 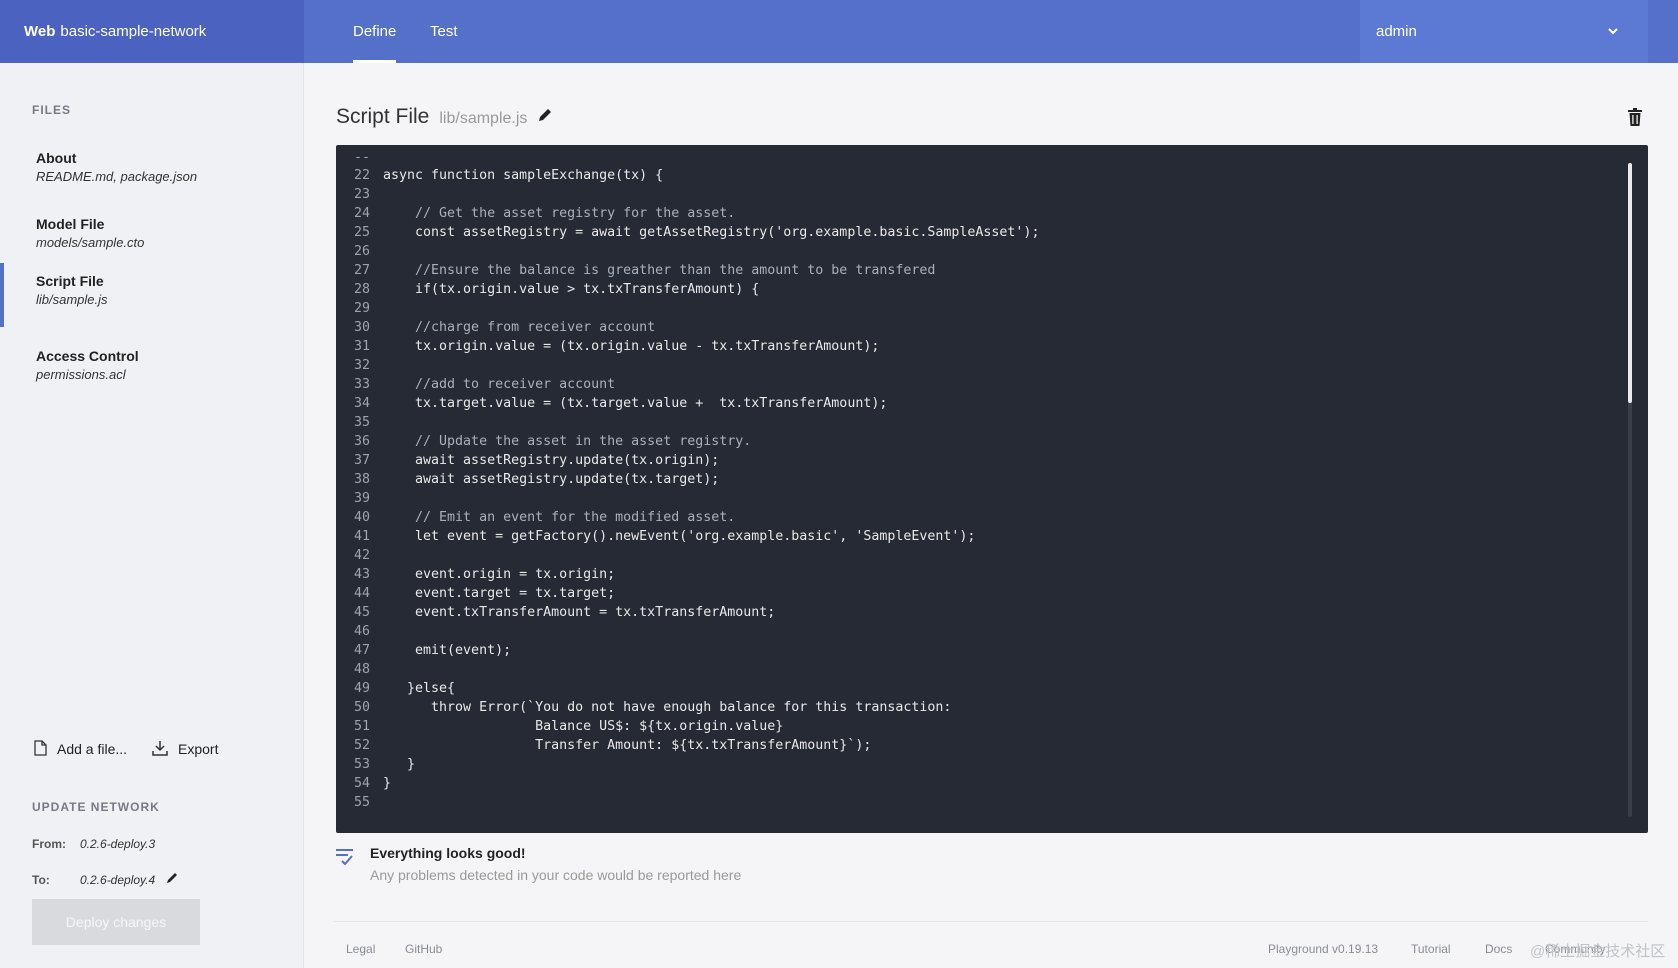 I want to click on file-path-title: lib/sample.js, so click(x=483, y=118).